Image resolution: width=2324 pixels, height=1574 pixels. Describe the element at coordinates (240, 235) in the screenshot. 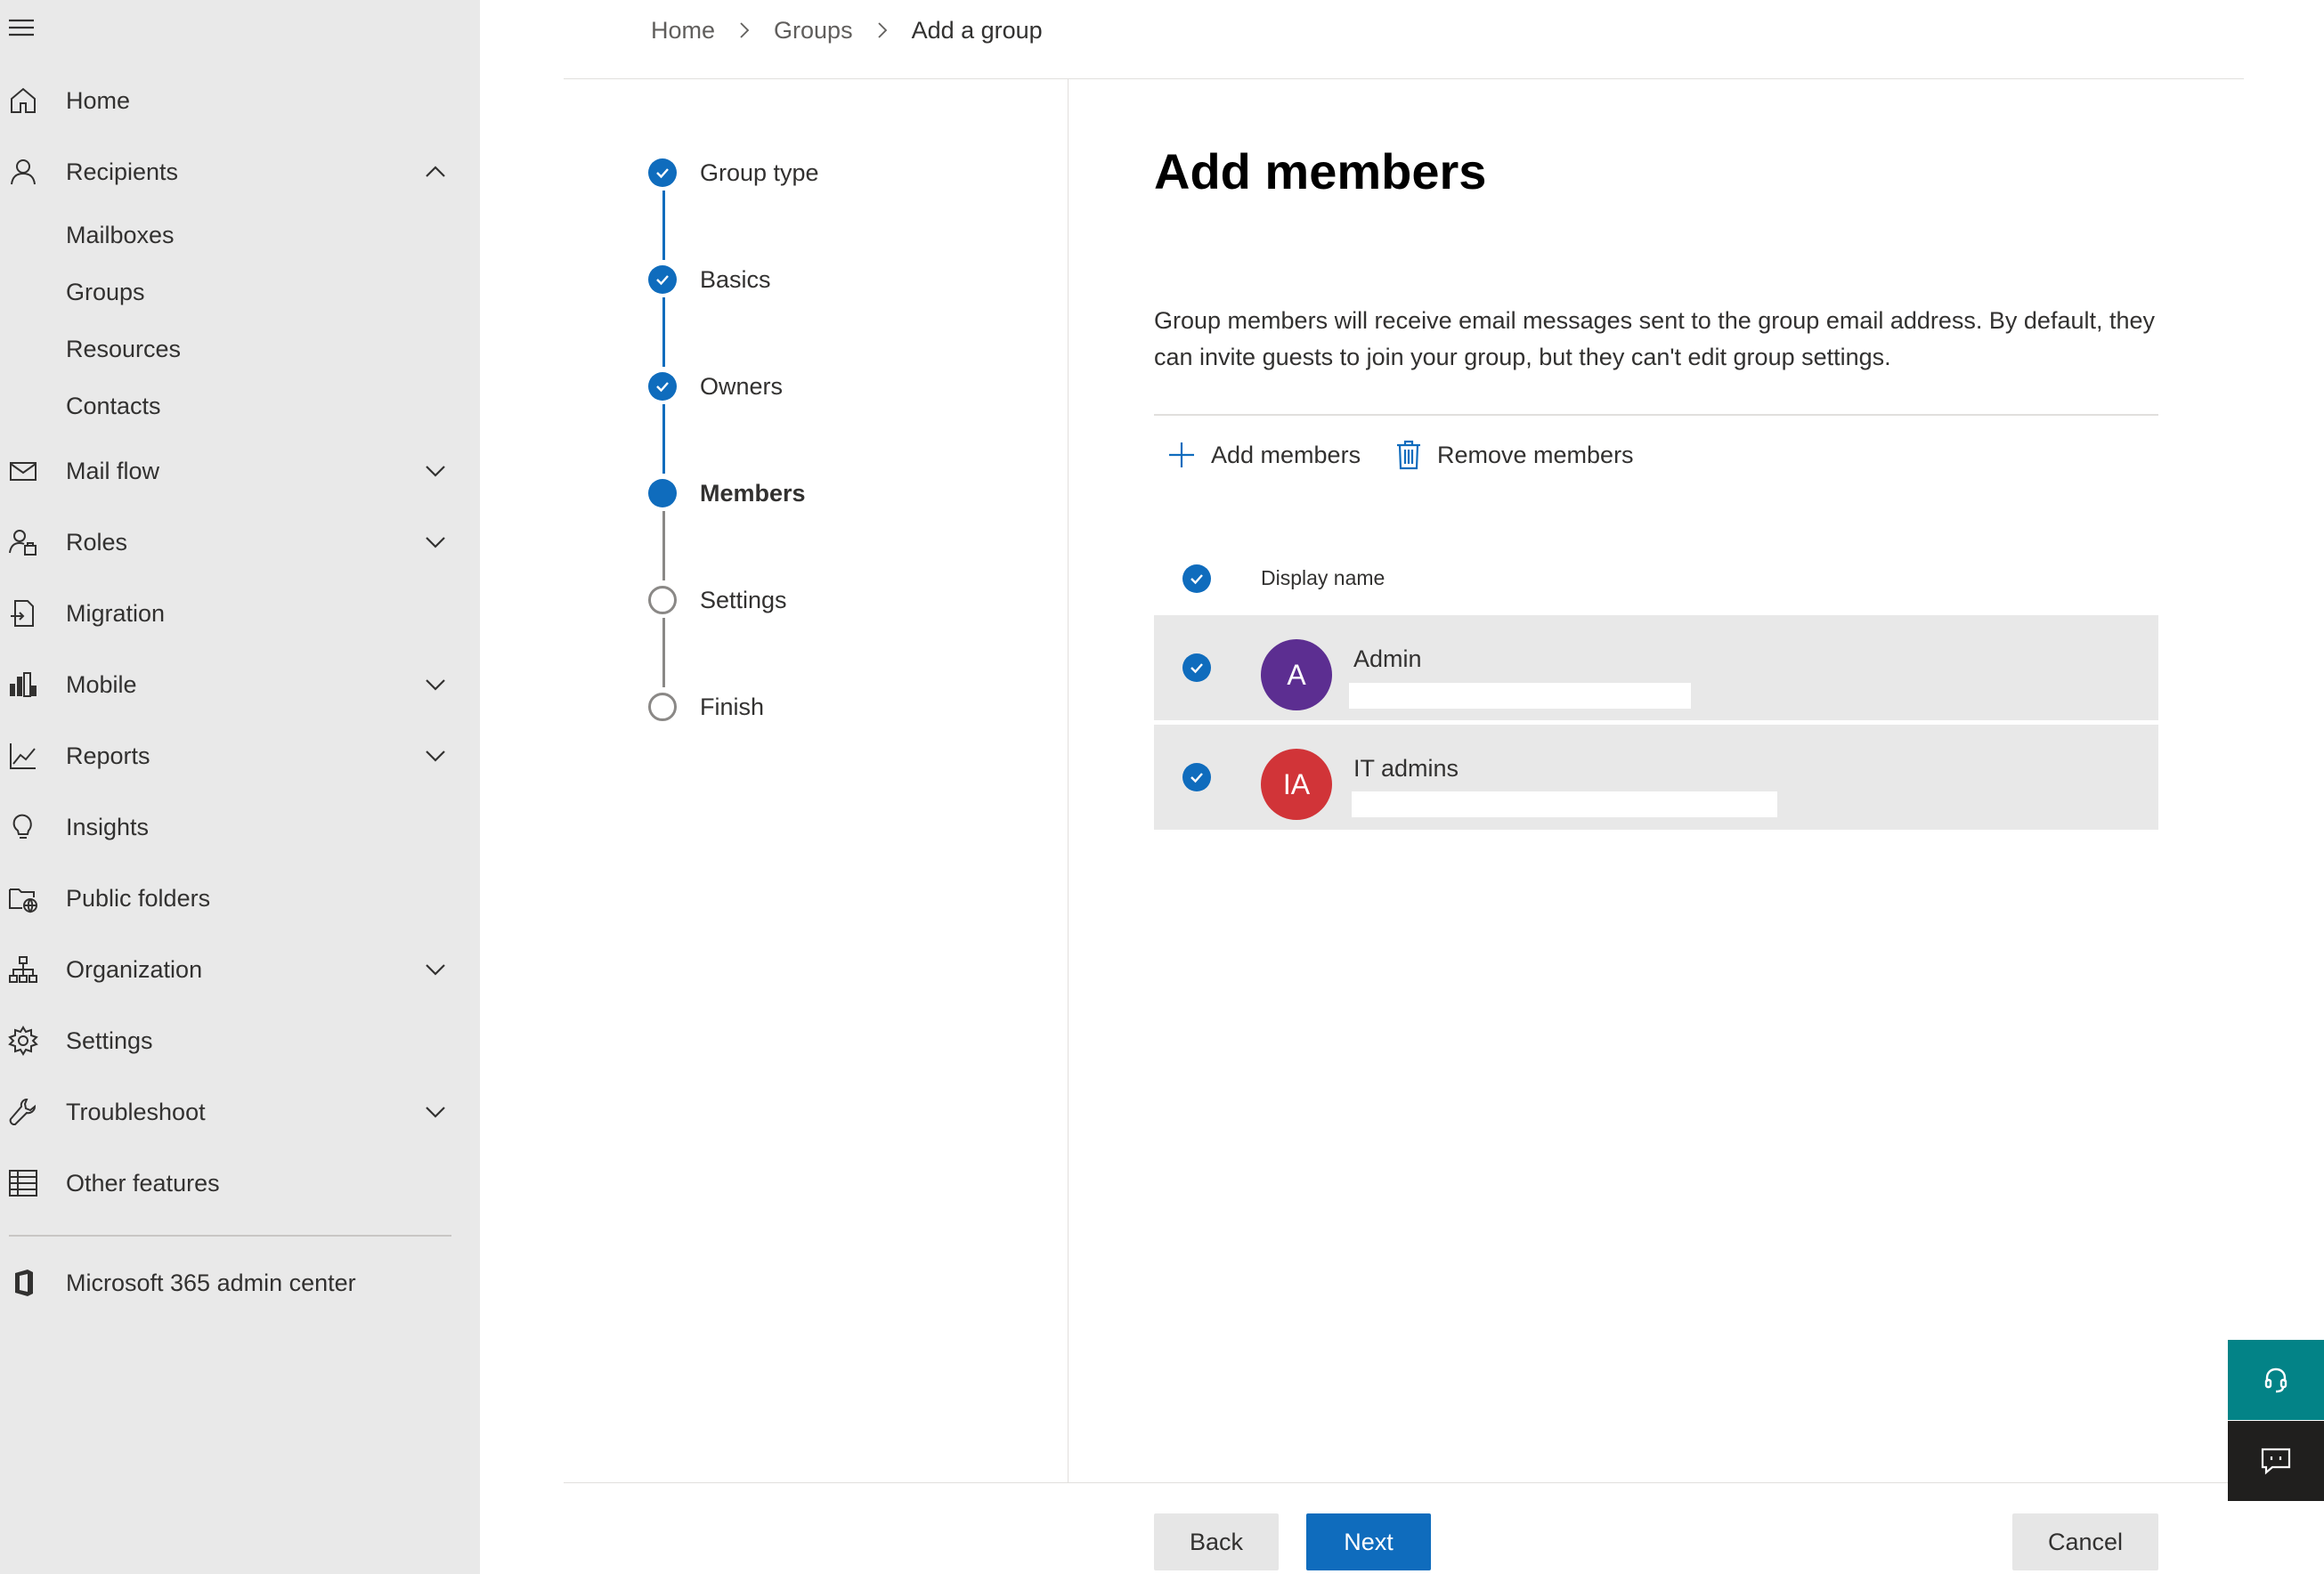

I see `sidebar-subitem-mailboxes: Mailboxes` at that location.